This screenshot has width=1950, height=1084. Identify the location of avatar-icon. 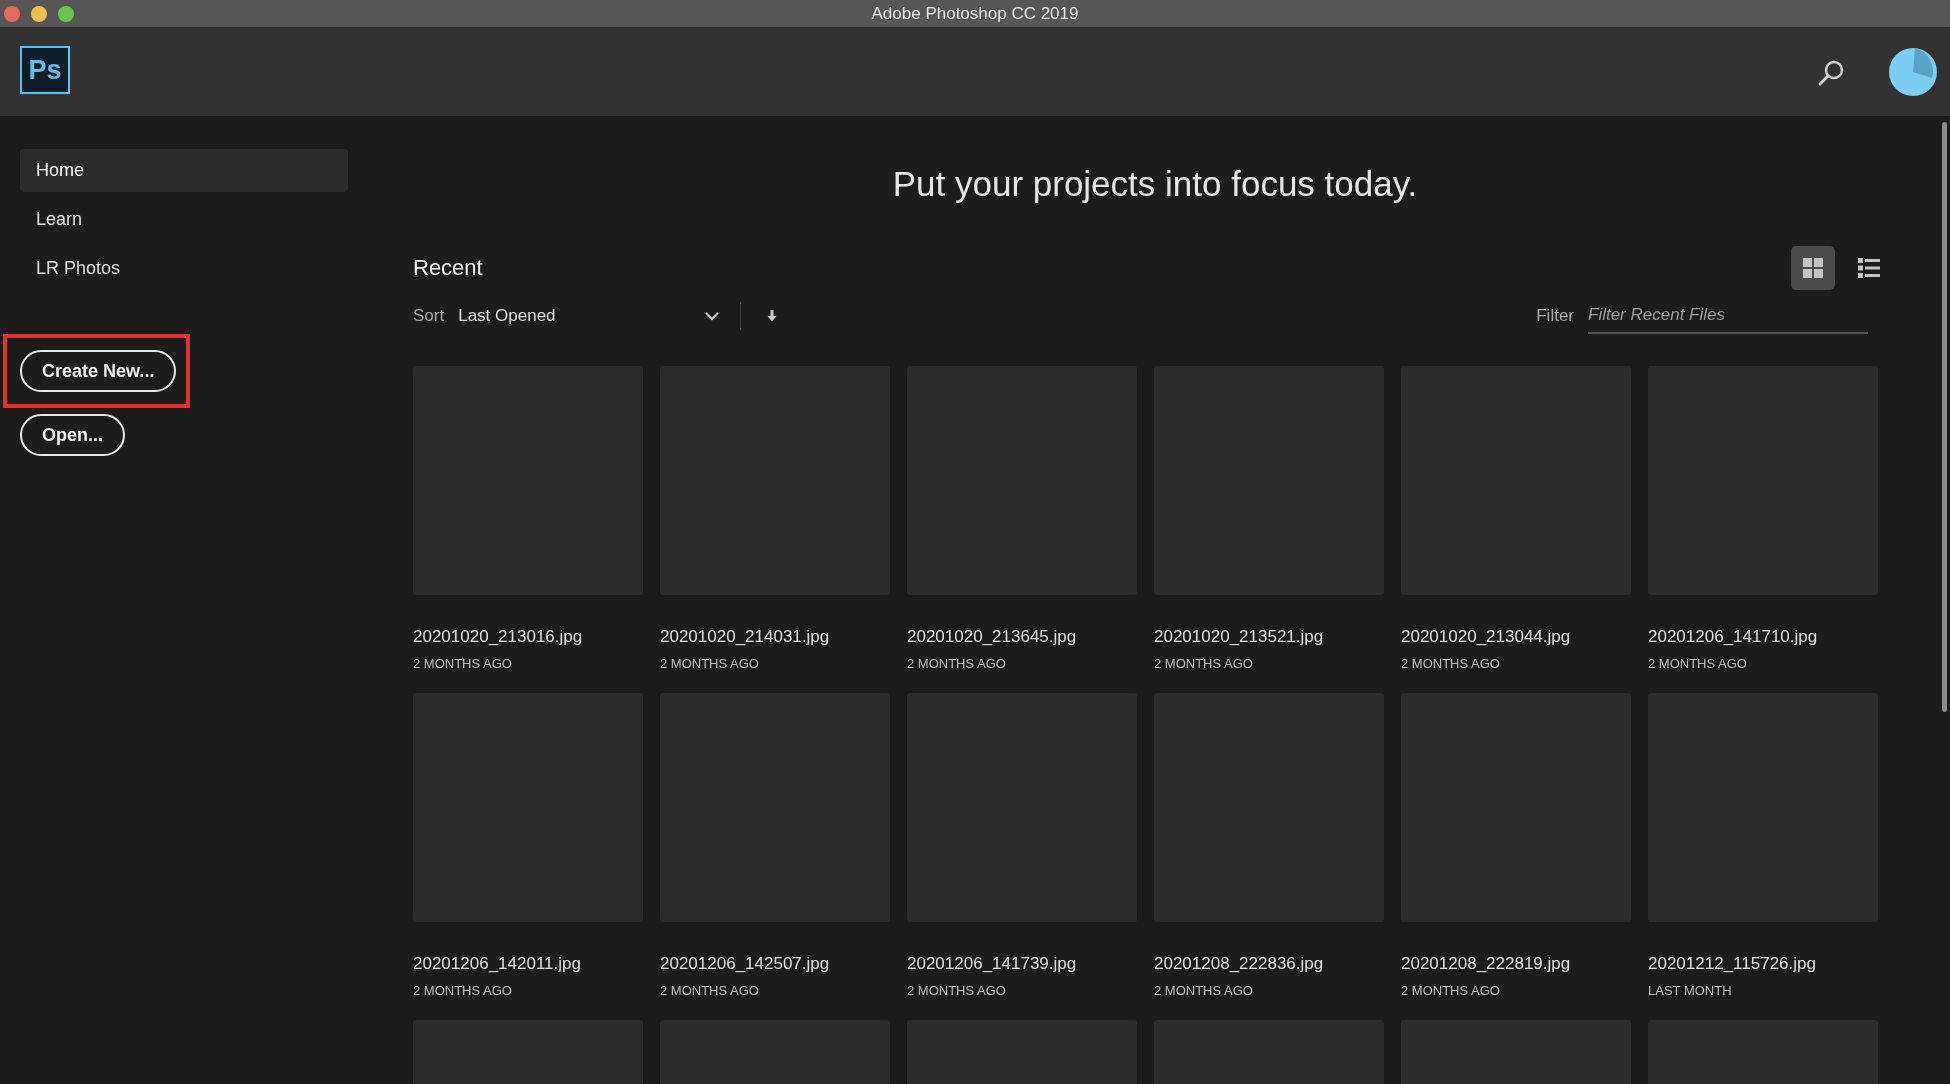
(1913, 72).